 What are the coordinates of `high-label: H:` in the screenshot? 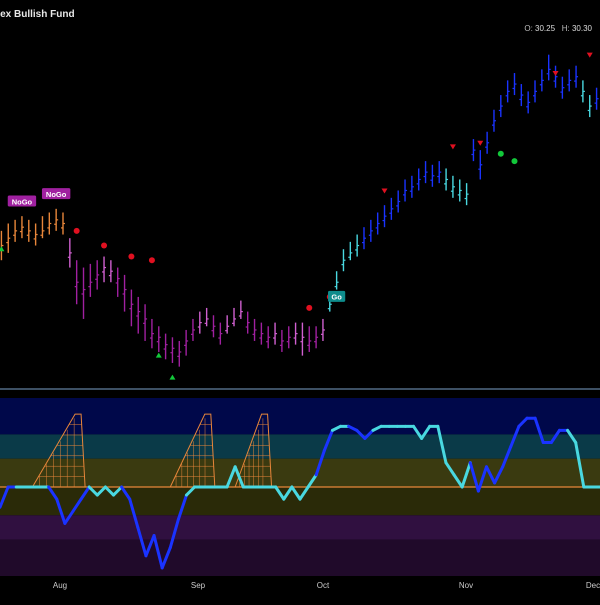 It's located at (565, 28).